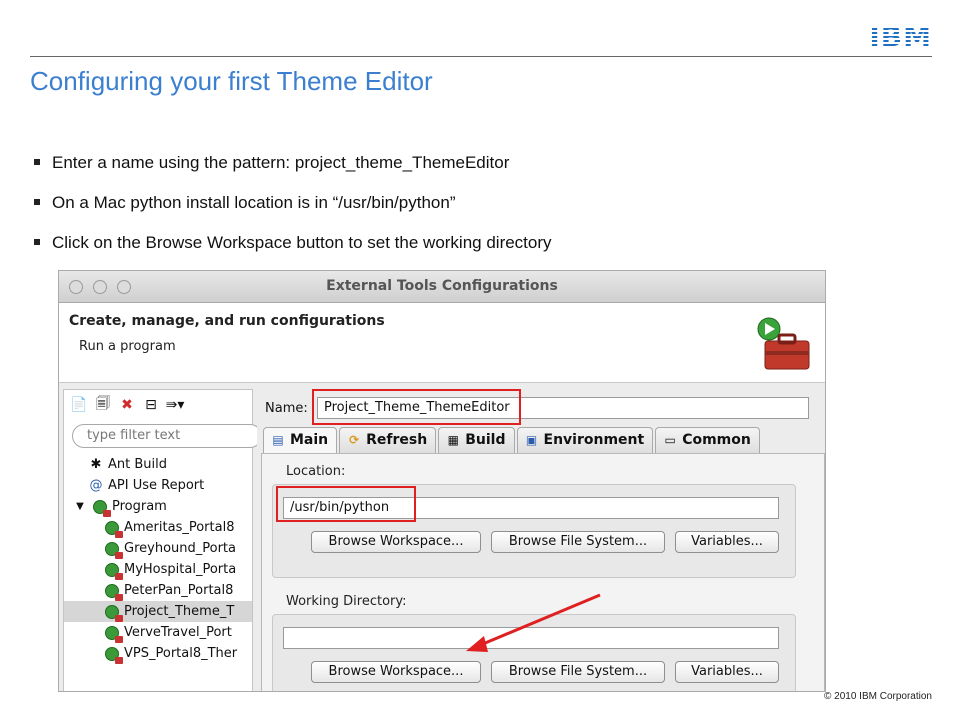 Image resolution: width=960 pixels, height=720 pixels. I want to click on dialog-header-title: Create, manage, and run configurations, so click(227, 321).